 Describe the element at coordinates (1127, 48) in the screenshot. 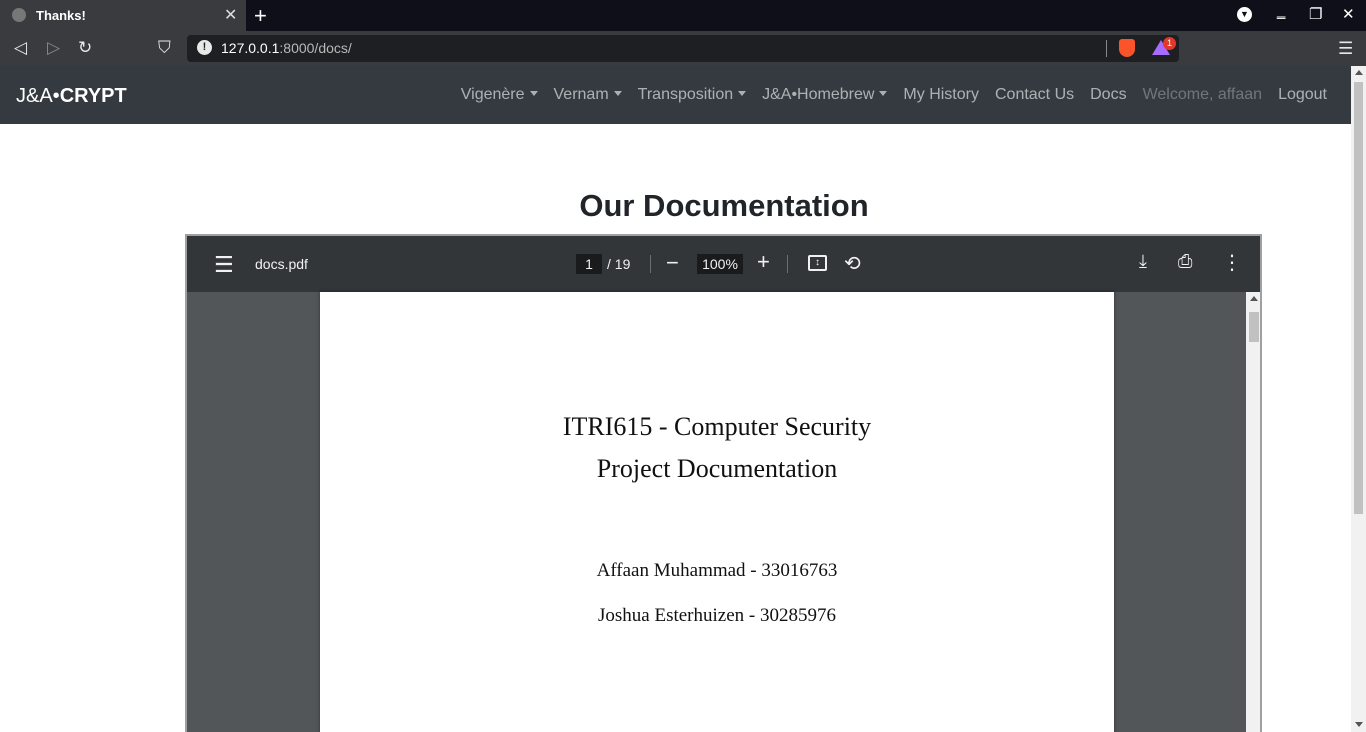

I see `brave-shields-icon` at that location.